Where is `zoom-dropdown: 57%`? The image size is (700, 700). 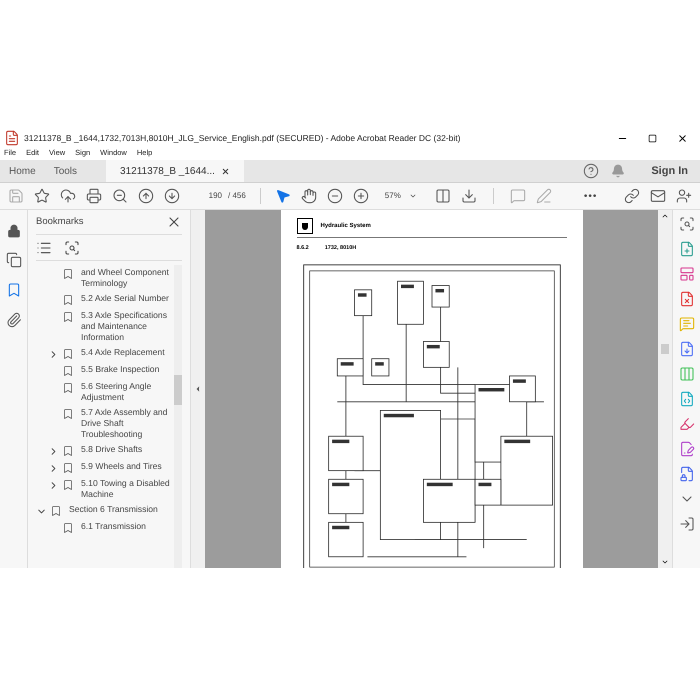 zoom-dropdown: 57% is located at coordinates (400, 196).